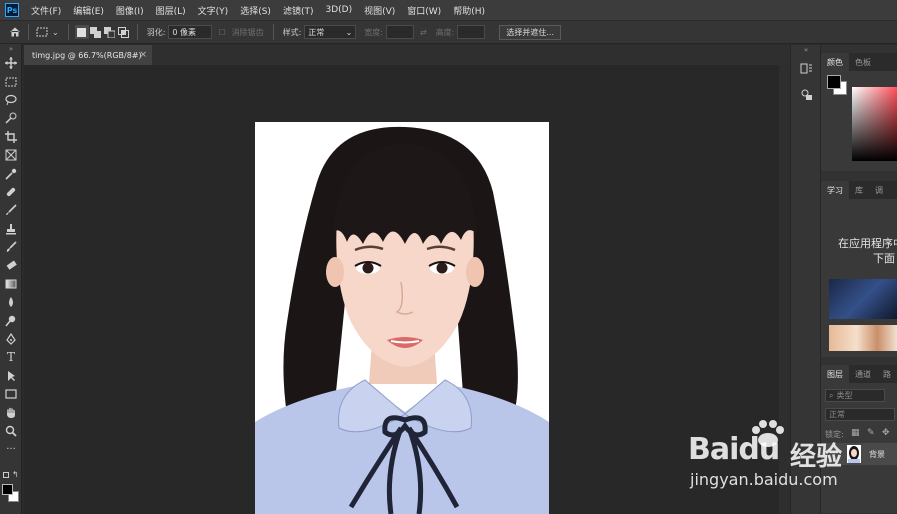 The width and height of the screenshot is (897, 514). Describe the element at coordinates (806, 50) in the screenshot. I see `dock-collapse-icon: «` at that location.